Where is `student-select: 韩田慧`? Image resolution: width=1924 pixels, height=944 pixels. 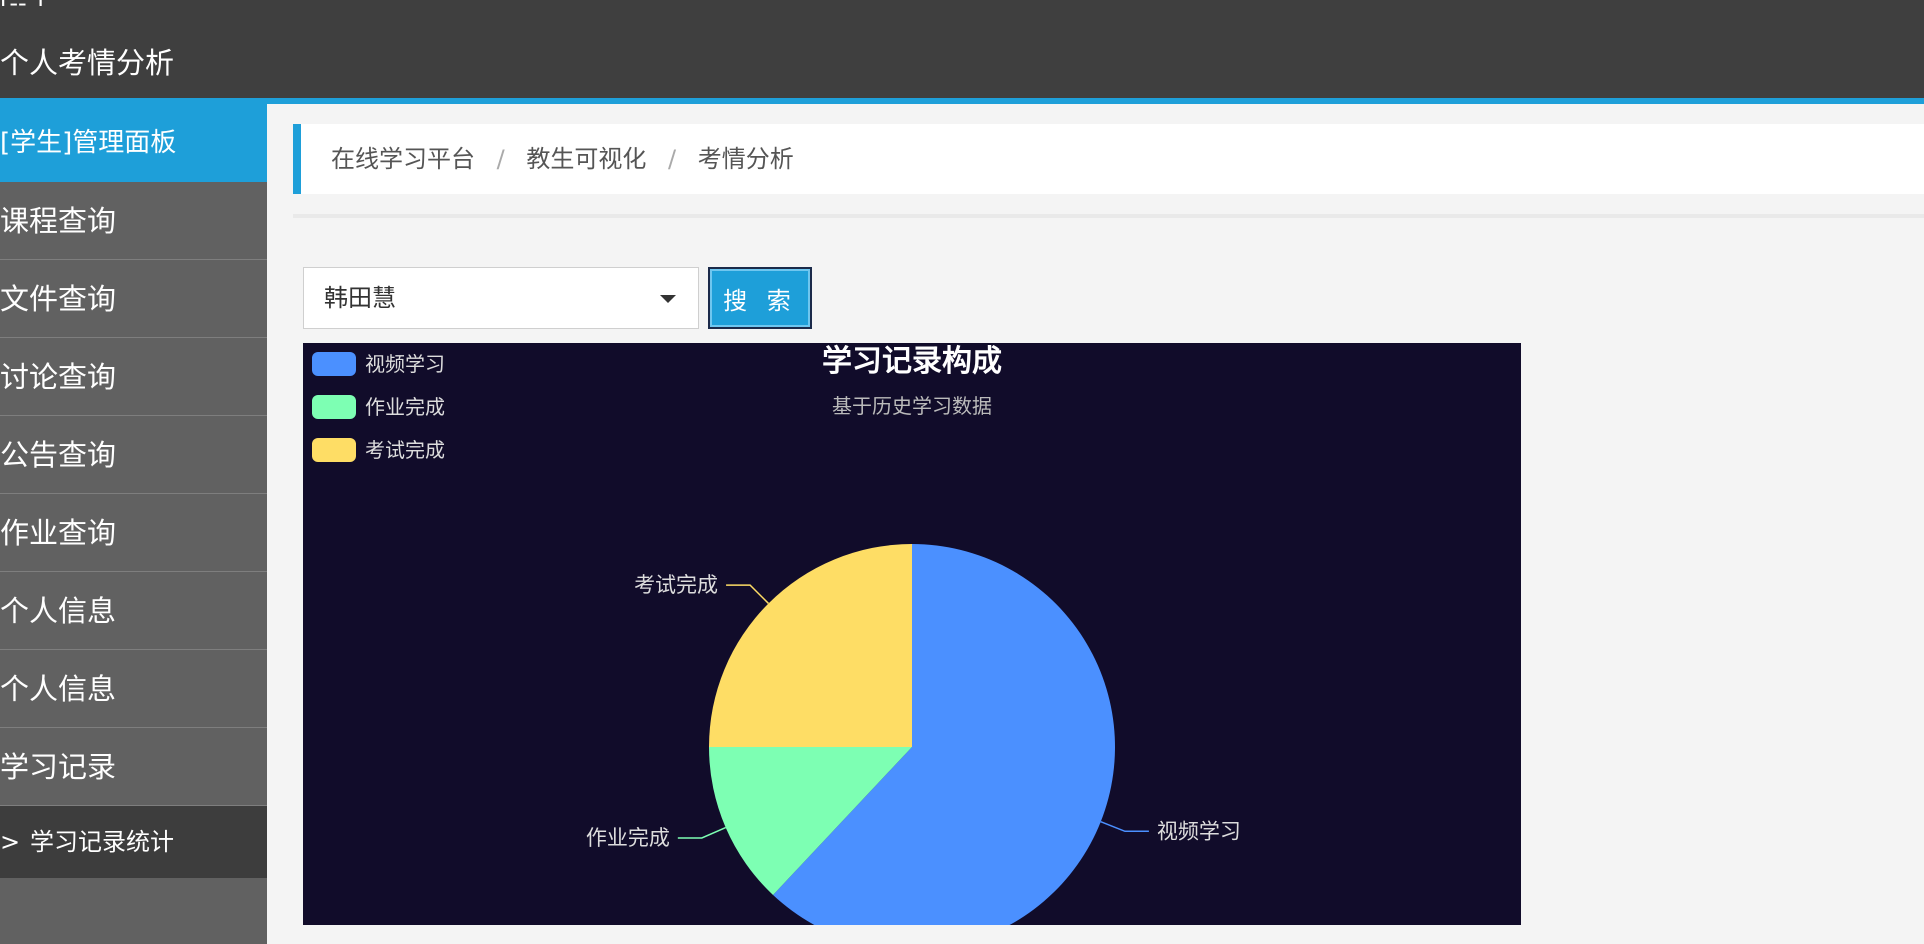
student-select: 韩田慧 is located at coordinates (501, 298).